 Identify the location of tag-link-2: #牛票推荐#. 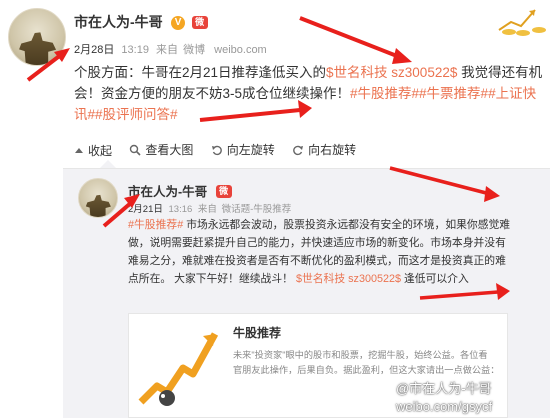
(453, 93).